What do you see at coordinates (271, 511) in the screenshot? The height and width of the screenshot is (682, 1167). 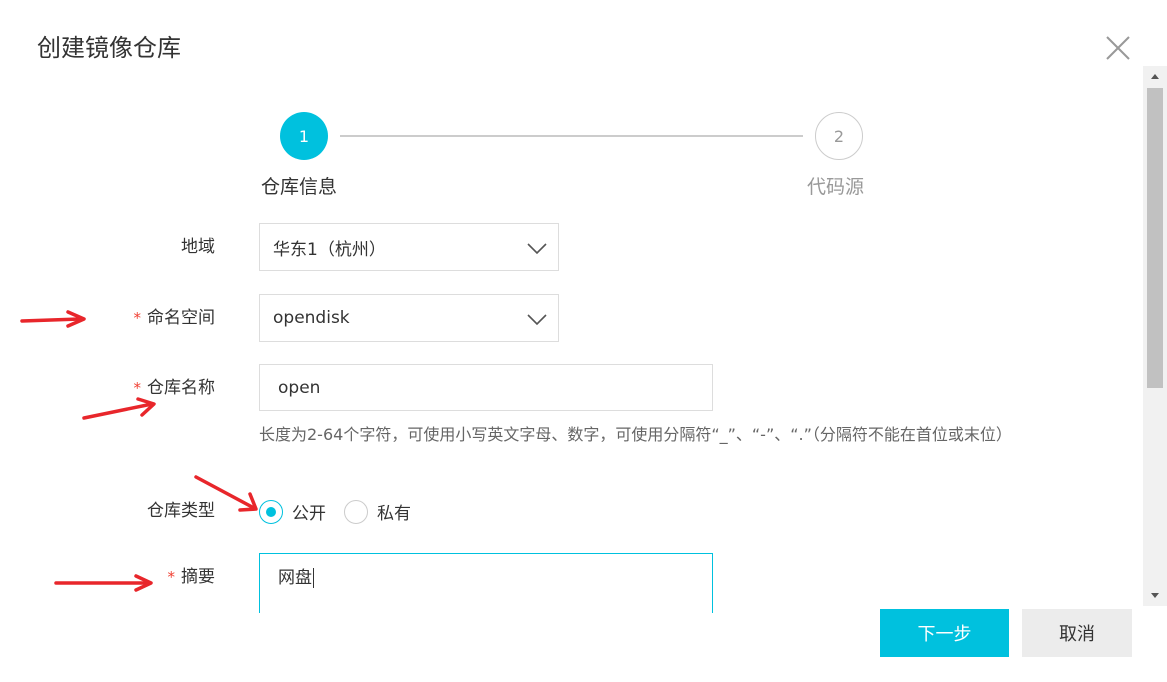 I see `radio-checked-icon` at bounding box center [271, 511].